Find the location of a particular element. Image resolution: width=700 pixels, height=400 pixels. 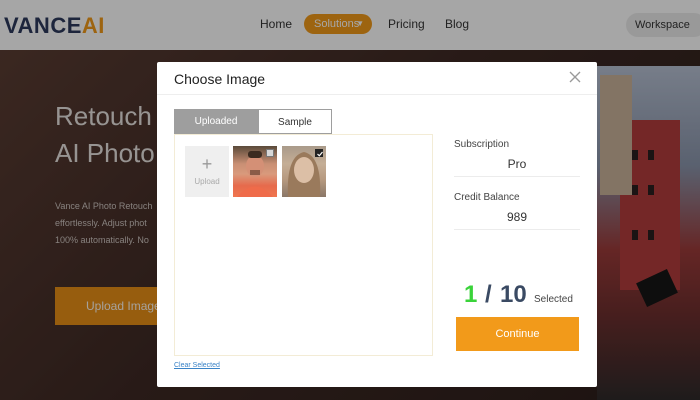

continue-button: Continue is located at coordinates (517, 334).